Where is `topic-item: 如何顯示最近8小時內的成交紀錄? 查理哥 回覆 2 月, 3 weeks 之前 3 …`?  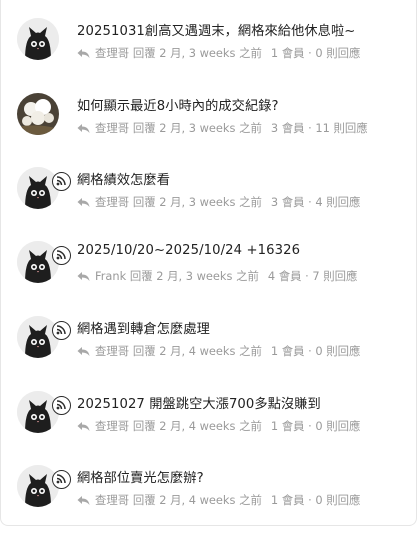
topic-item: 如何顯示最近8小時內的成交紀錄? 查理哥 回覆 2 月, 3 weeks 之前 3 … is located at coordinates (209, 128).